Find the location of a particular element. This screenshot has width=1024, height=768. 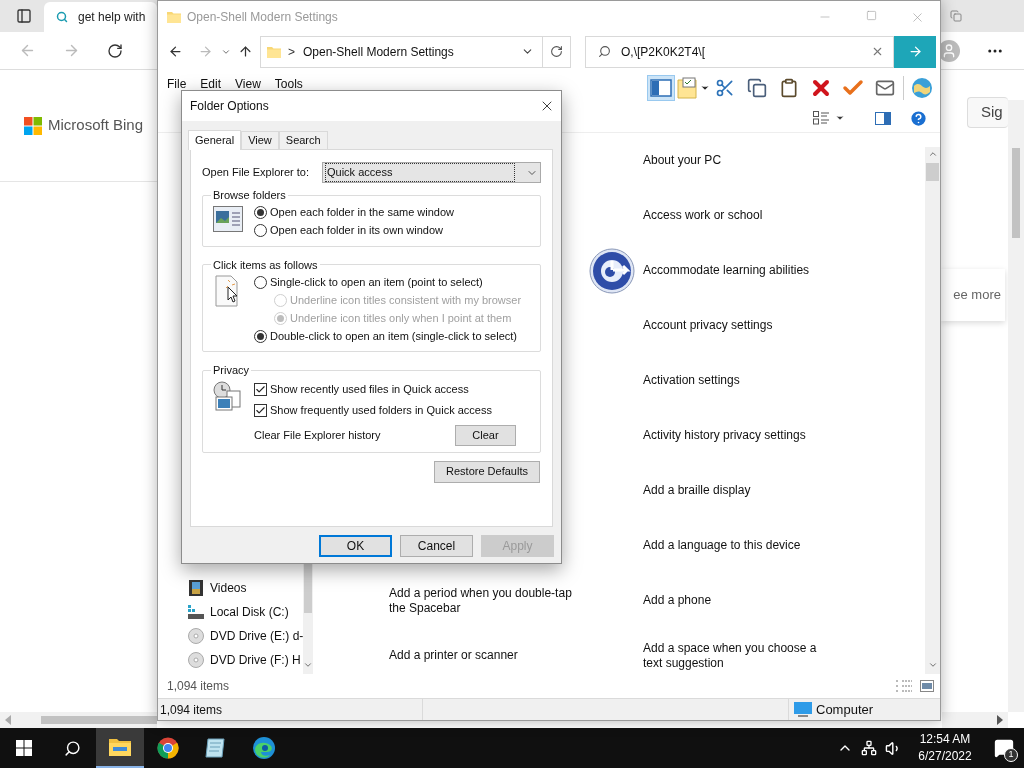

help-icon is located at coordinates (918, 118).